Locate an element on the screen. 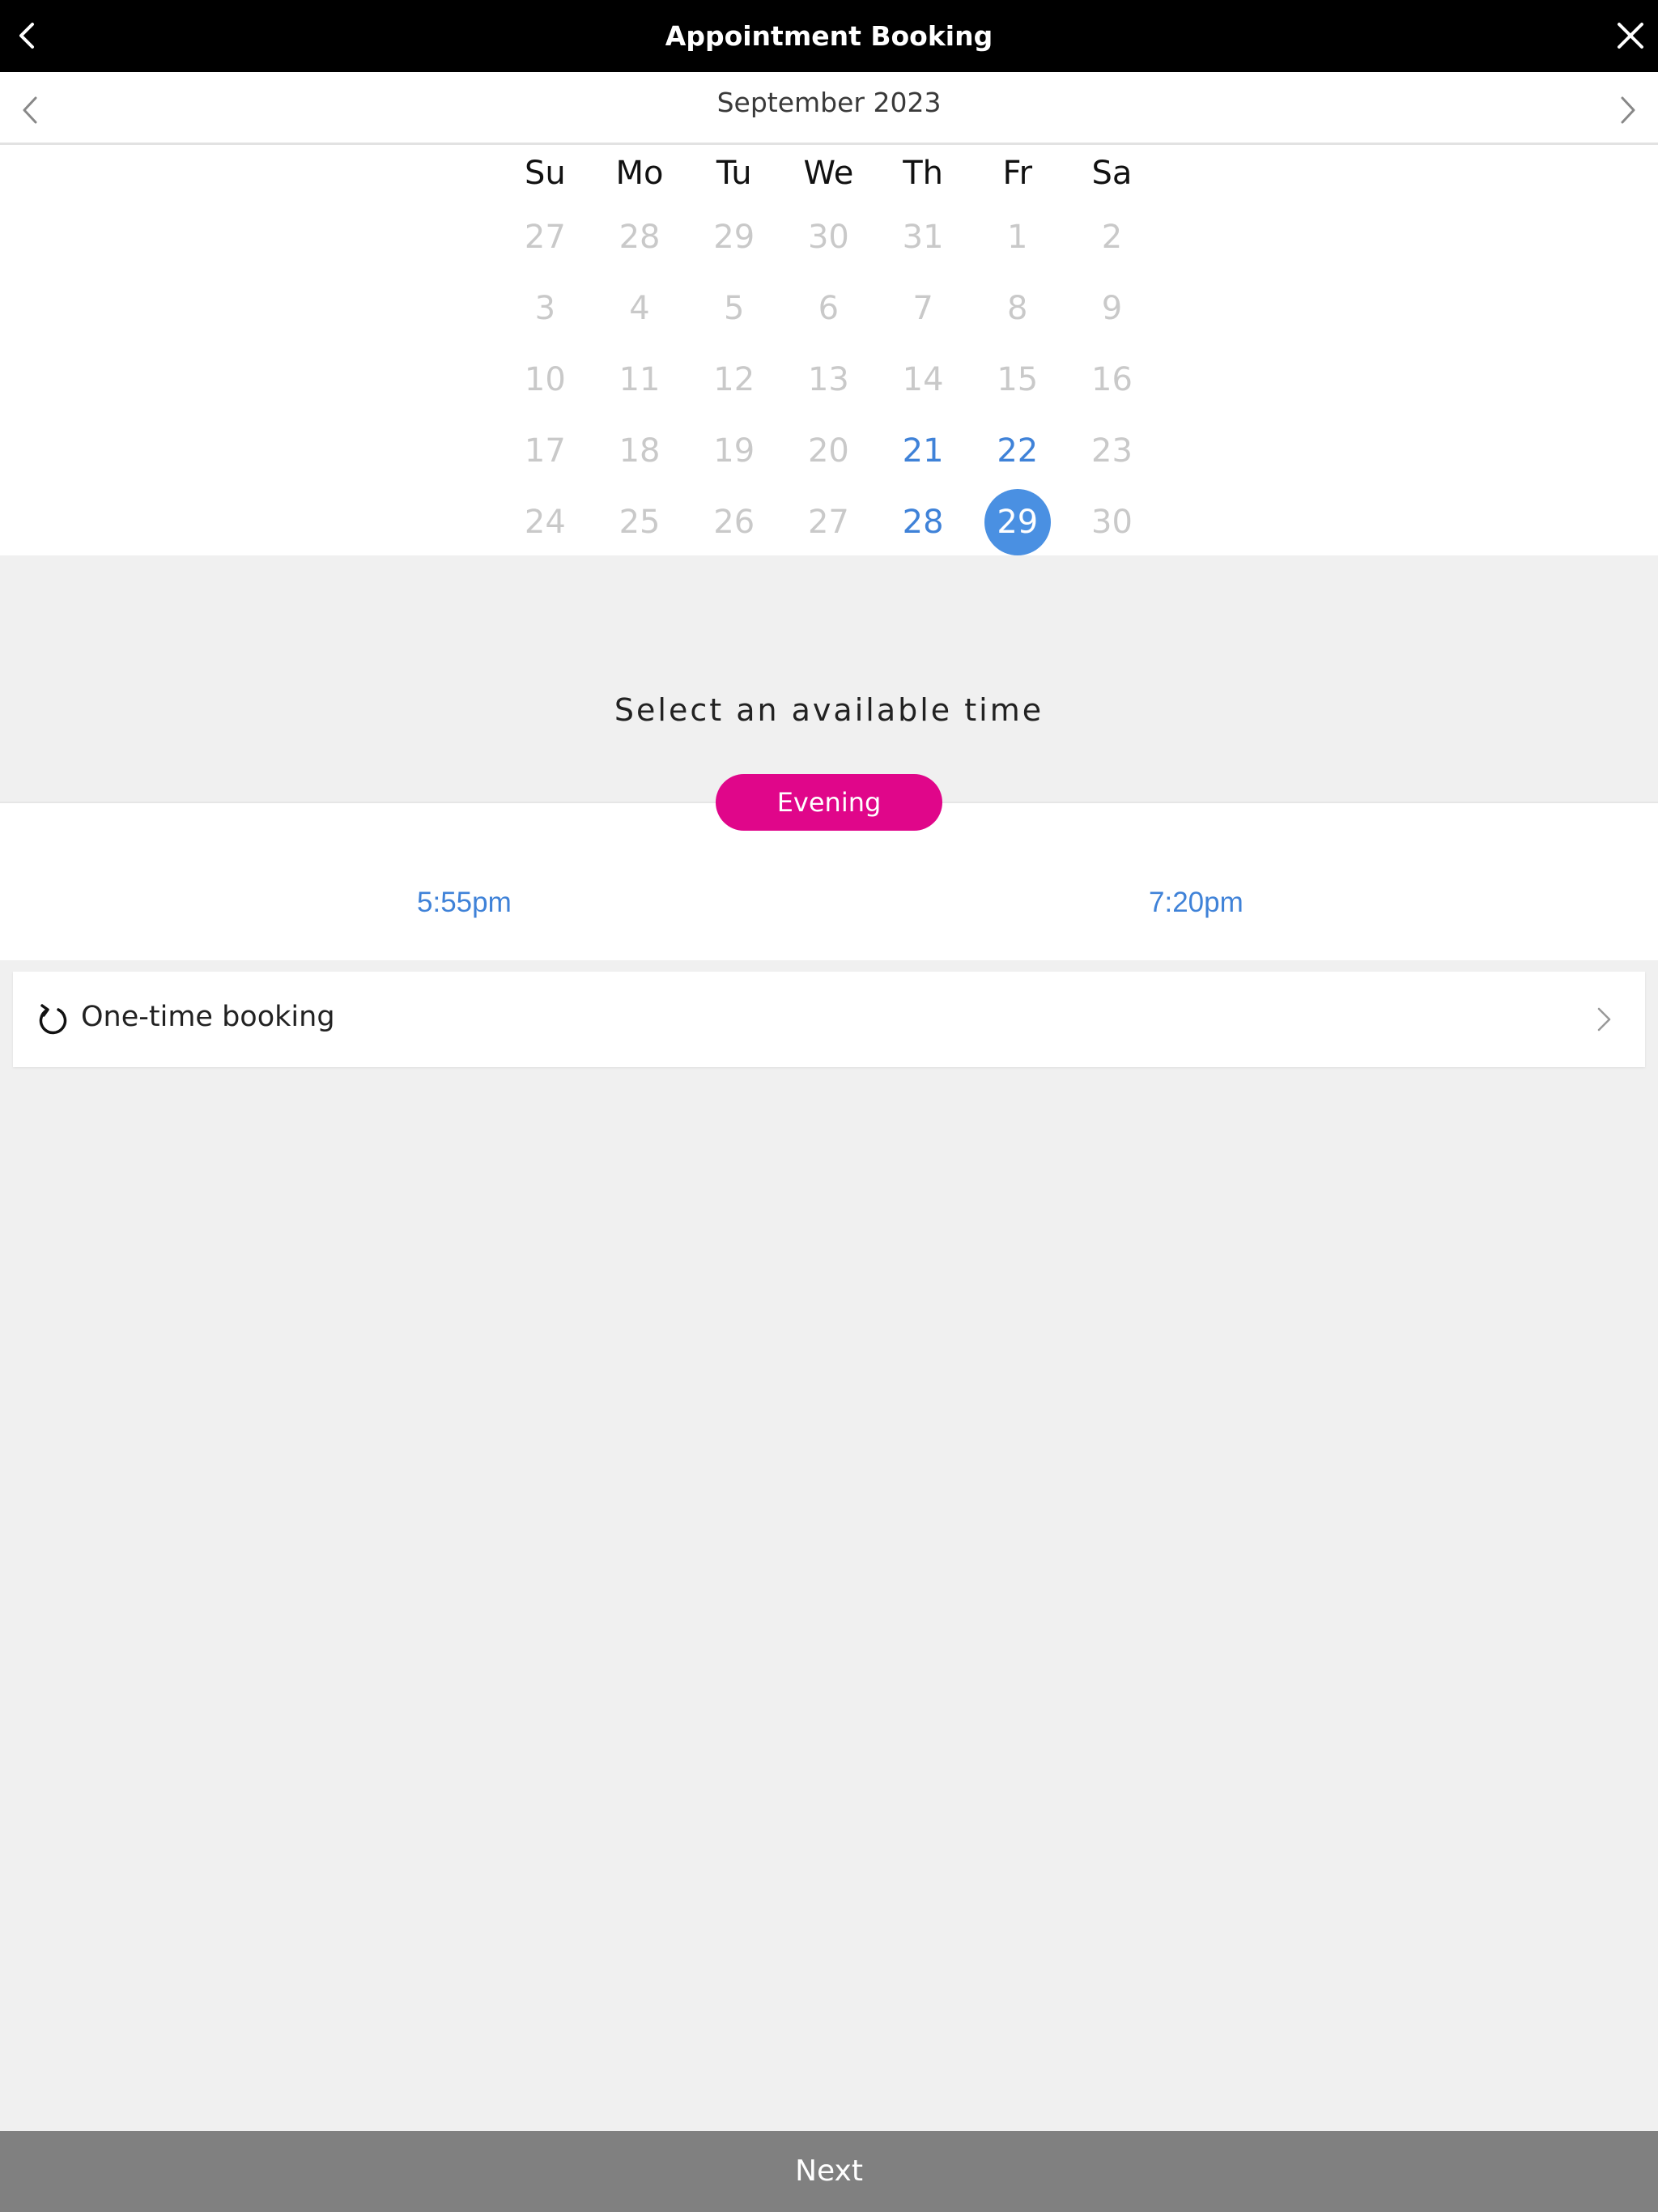 The image size is (1658, 2212). day-number: 6 is located at coordinates (829, 309).